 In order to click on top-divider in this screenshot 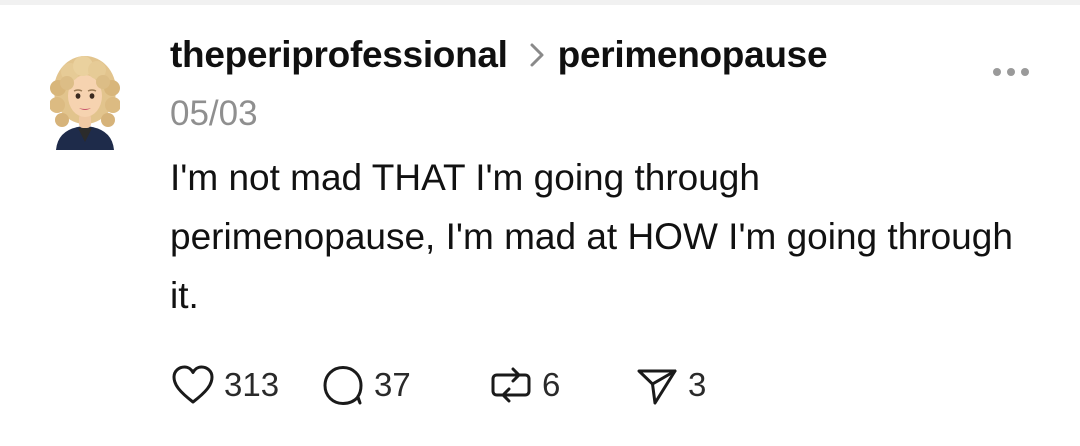, I will do `click(540, 2)`.